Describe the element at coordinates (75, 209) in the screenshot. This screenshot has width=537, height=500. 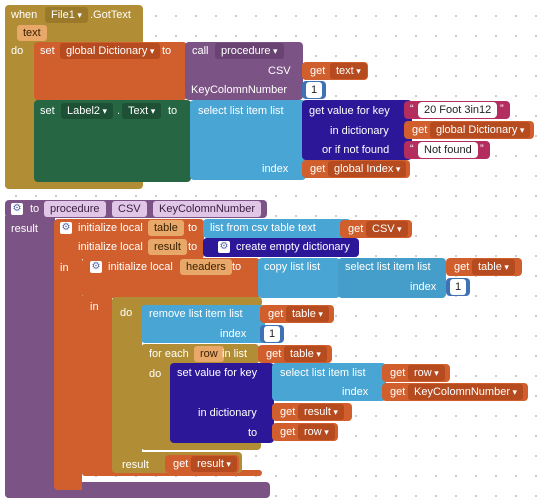
I see `proc-name-field: procedure` at that location.